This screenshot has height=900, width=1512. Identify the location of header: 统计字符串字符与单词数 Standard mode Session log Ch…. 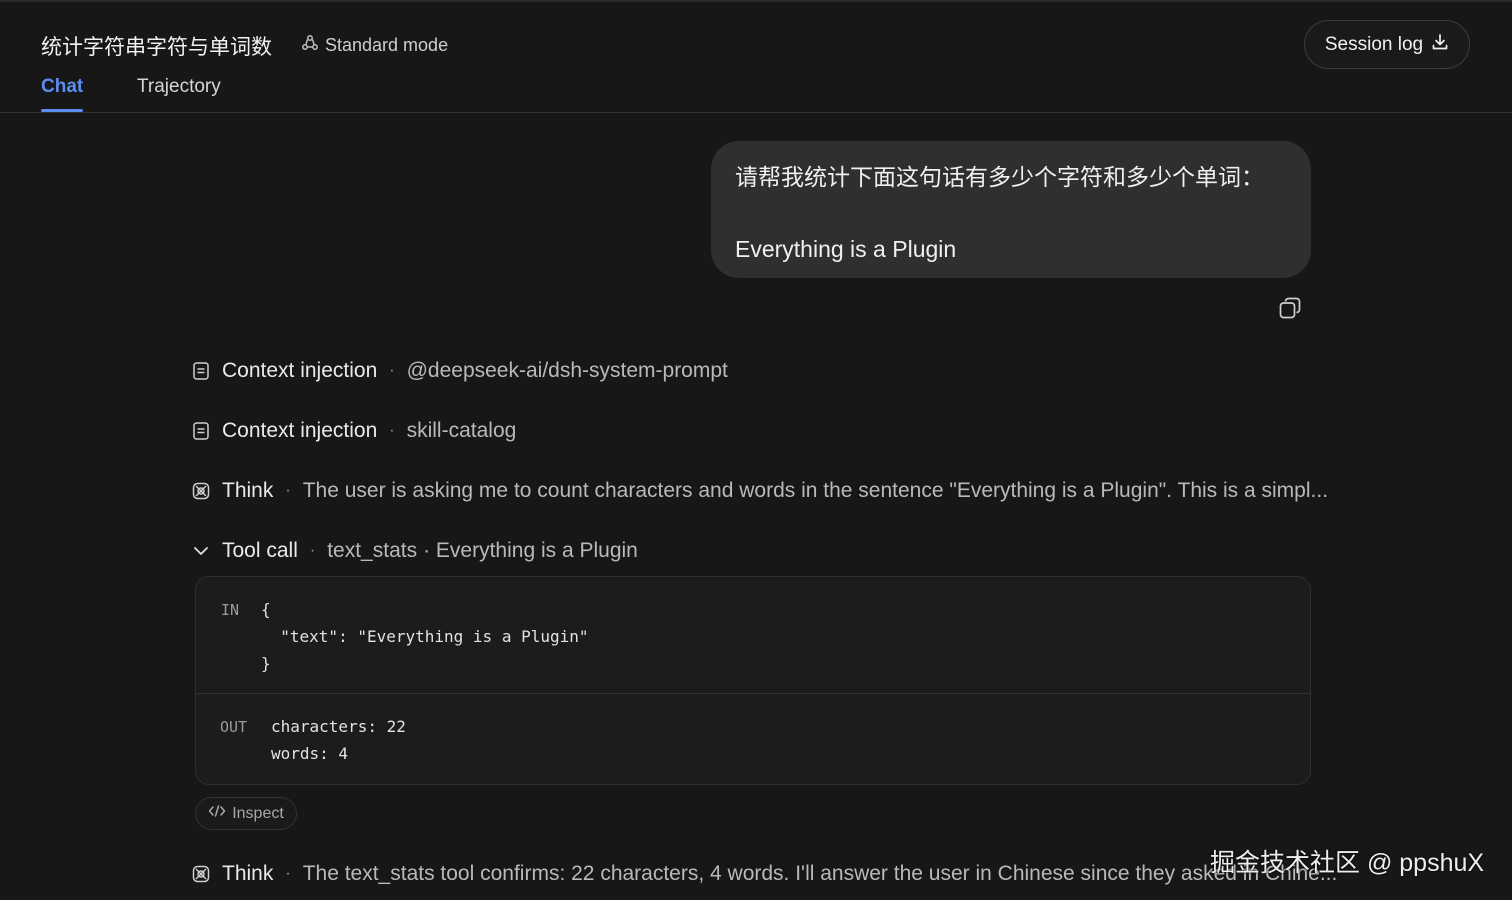
(756, 56).